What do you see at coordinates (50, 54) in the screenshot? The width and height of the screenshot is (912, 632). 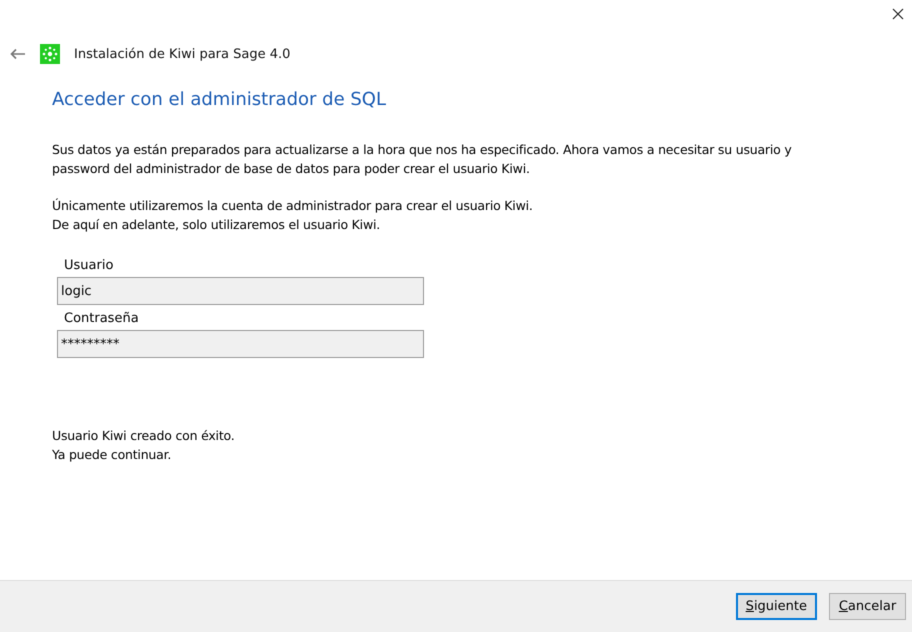 I see `app-logo-icon` at bounding box center [50, 54].